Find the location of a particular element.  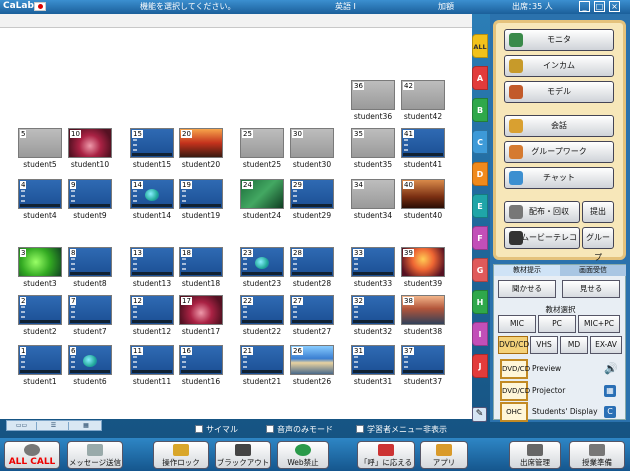

view-tab-tiles: ▭▭ is located at coordinates (22, 426).